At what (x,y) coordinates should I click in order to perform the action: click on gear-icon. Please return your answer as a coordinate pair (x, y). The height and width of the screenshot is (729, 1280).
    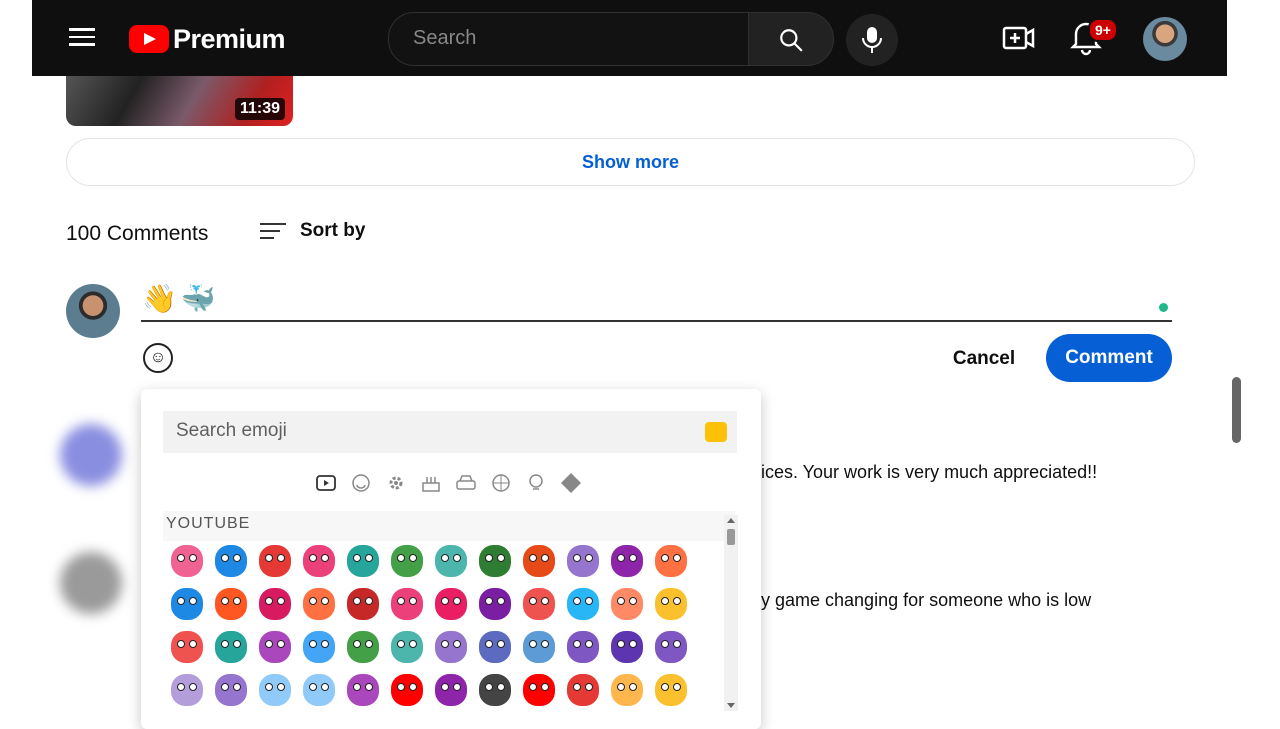
    Looking at the image, I should click on (396, 483).